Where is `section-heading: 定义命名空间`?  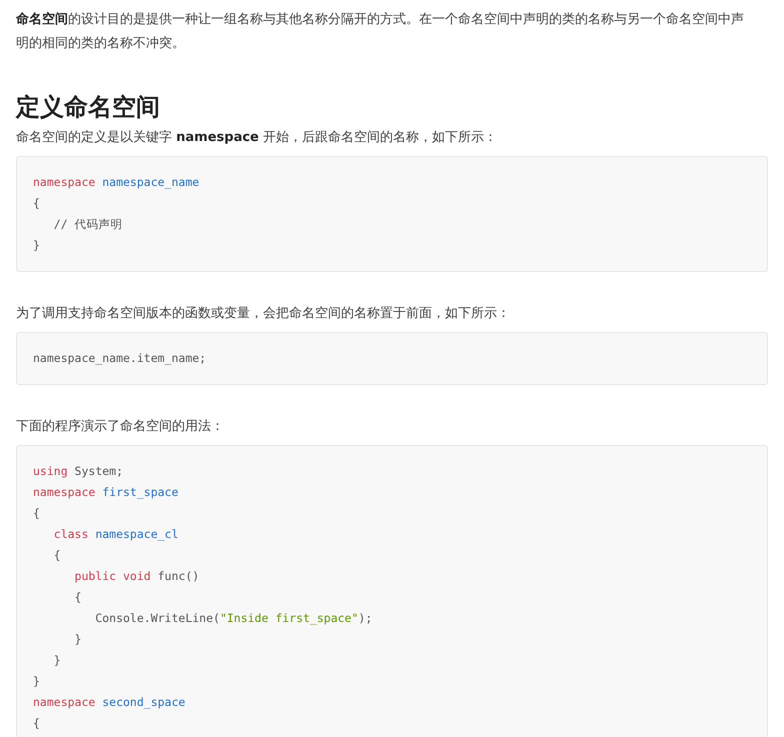 section-heading: 定义命名空间 is located at coordinates (88, 107).